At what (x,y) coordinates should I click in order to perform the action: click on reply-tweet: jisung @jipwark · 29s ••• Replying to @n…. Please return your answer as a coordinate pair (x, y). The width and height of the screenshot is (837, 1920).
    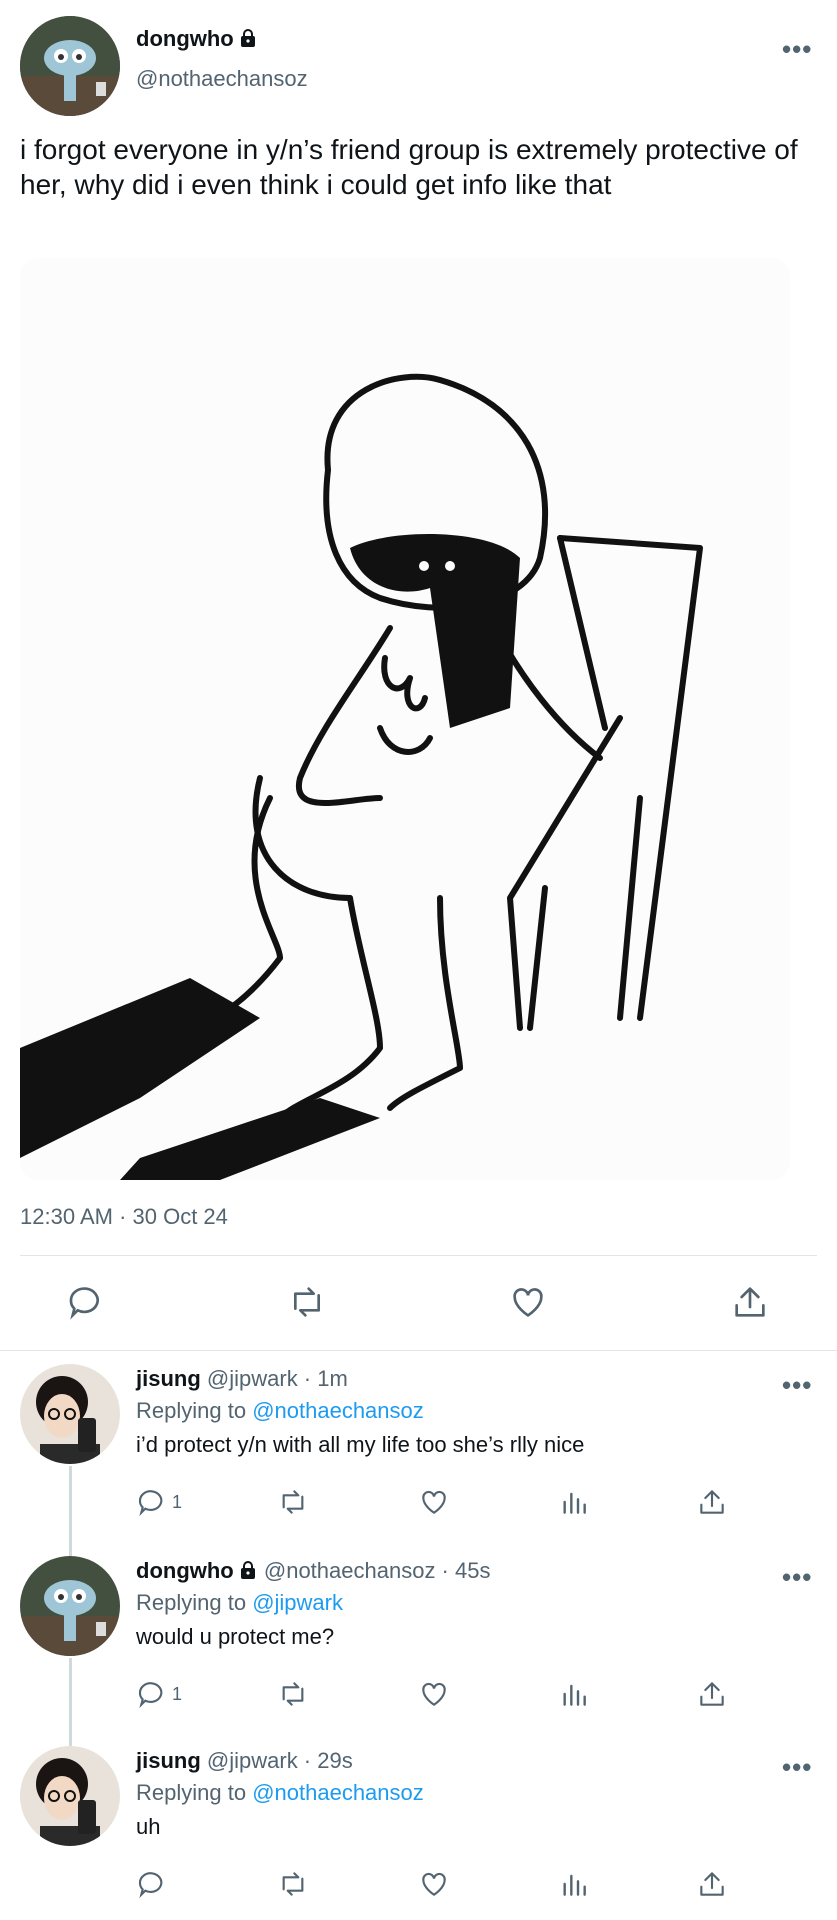
    Looking at the image, I should click on (418, 1831).